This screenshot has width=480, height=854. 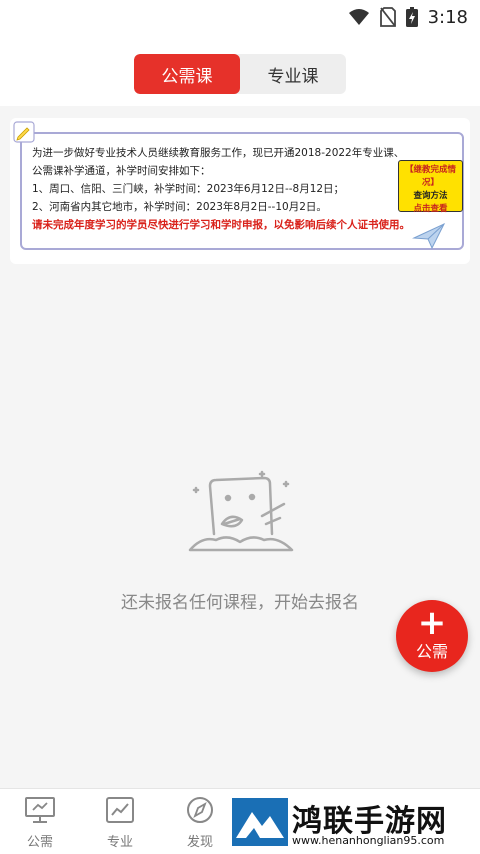 What do you see at coordinates (411, 17) in the screenshot?
I see `battery-charging-icon` at bounding box center [411, 17].